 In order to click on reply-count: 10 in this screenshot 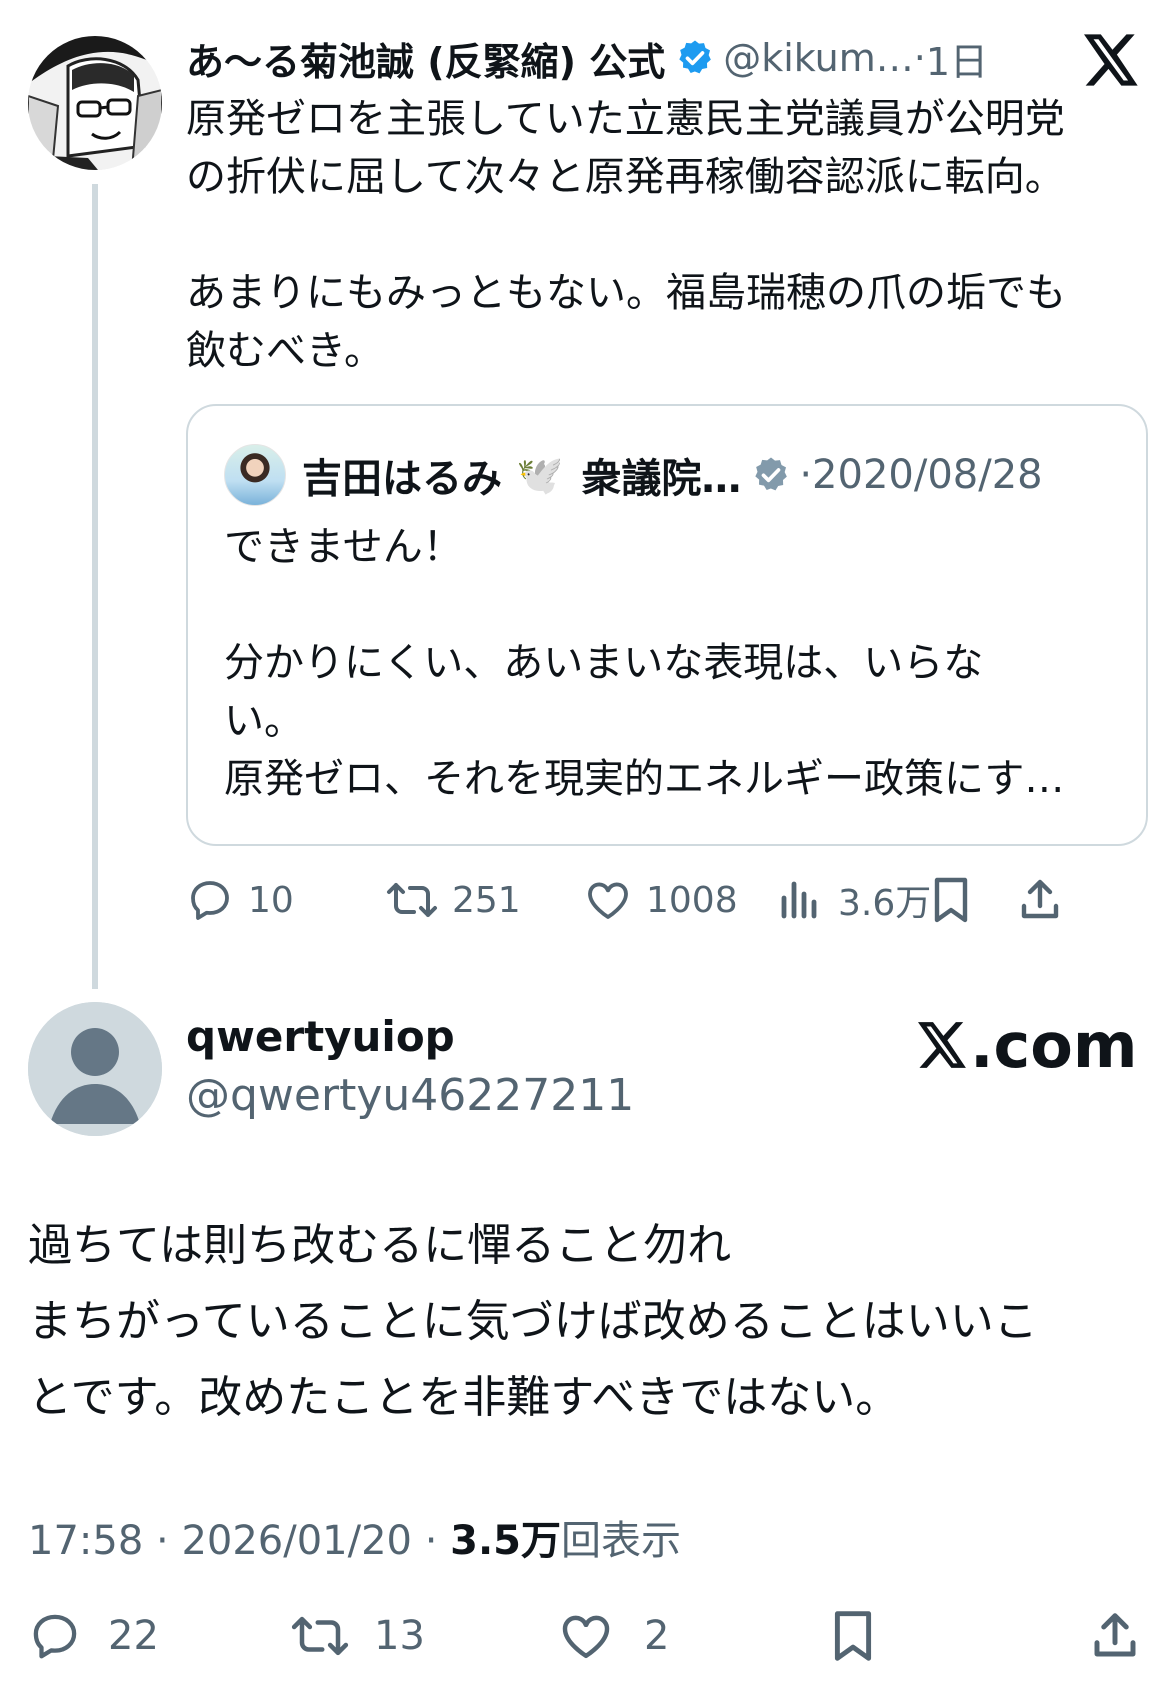, I will do `click(271, 900)`.